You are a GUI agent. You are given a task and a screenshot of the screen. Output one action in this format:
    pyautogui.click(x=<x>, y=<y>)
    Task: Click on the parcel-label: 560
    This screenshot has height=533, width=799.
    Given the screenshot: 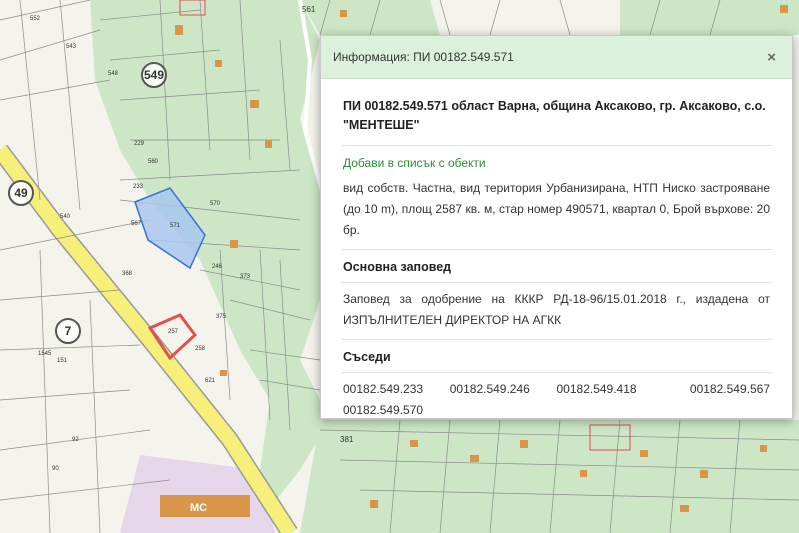 What is the action you would take?
    pyautogui.click(x=153, y=162)
    